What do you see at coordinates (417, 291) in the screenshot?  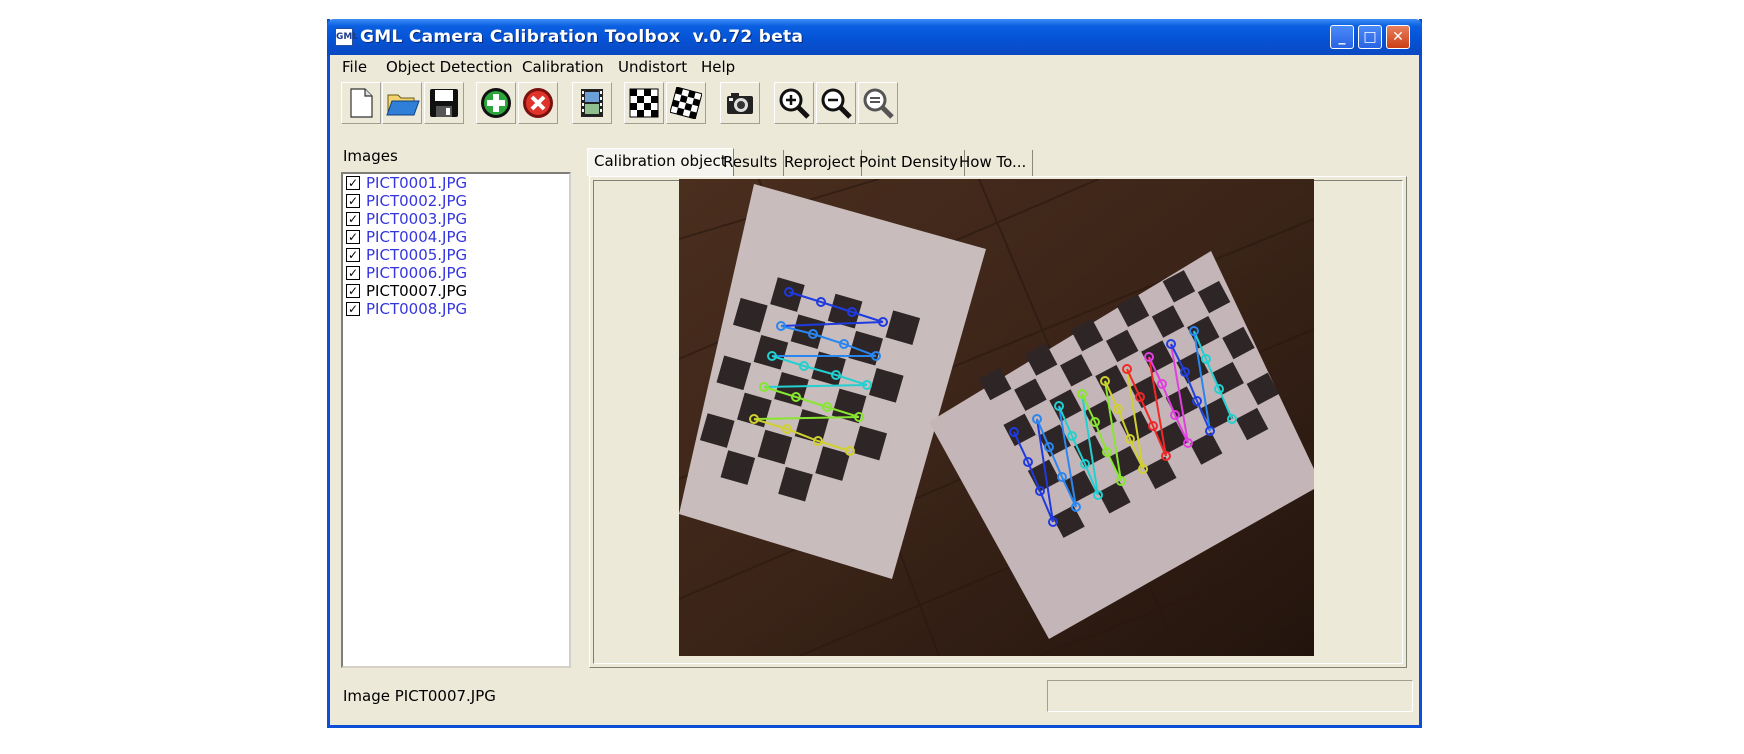 I see `list-item-label: PICT0007.JPG` at bounding box center [417, 291].